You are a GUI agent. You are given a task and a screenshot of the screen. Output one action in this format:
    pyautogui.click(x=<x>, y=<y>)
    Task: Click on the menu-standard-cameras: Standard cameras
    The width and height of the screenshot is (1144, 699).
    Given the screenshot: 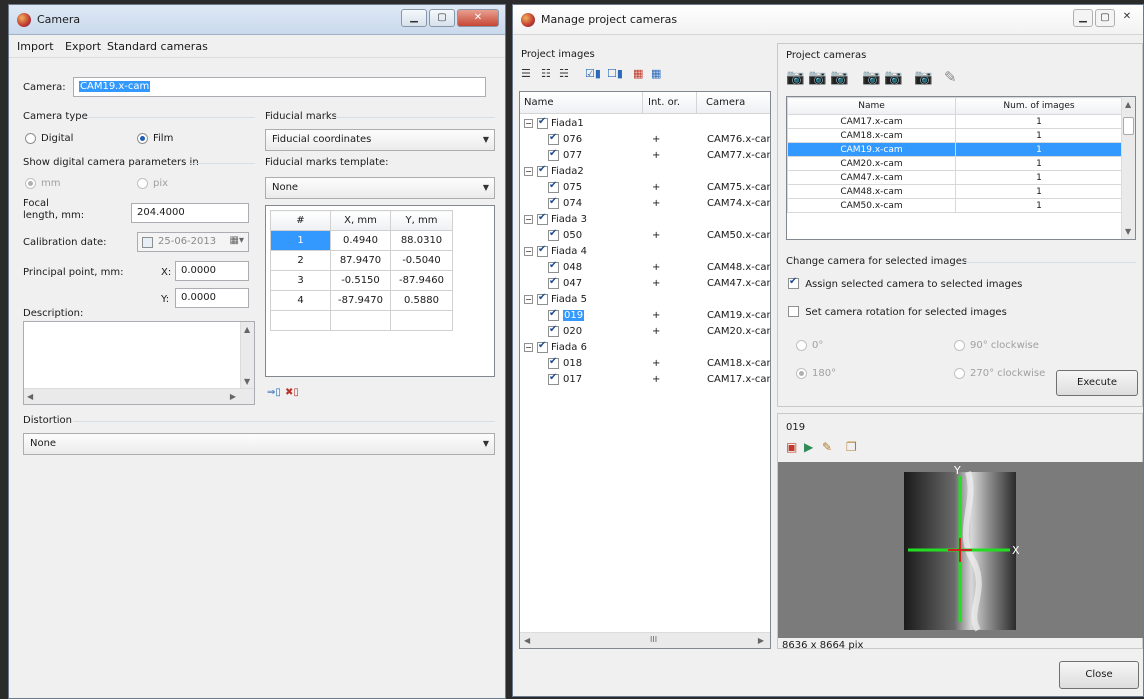 What is the action you would take?
    pyautogui.click(x=157, y=46)
    